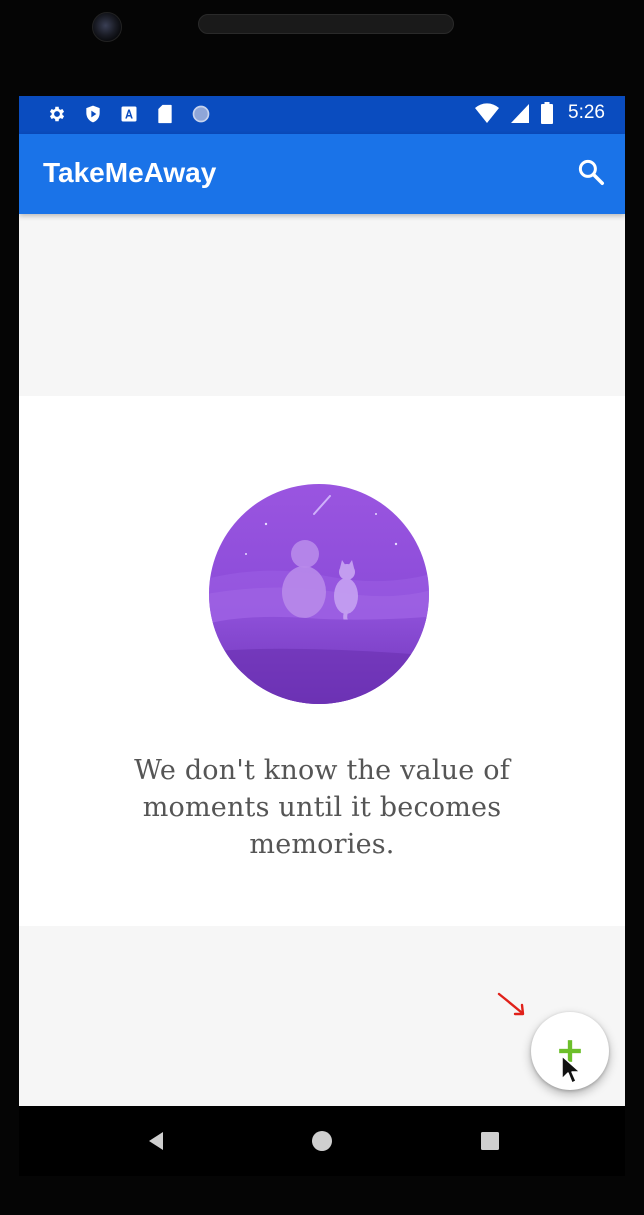 The image size is (644, 1215). I want to click on shield-play-icon, so click(93, 114).